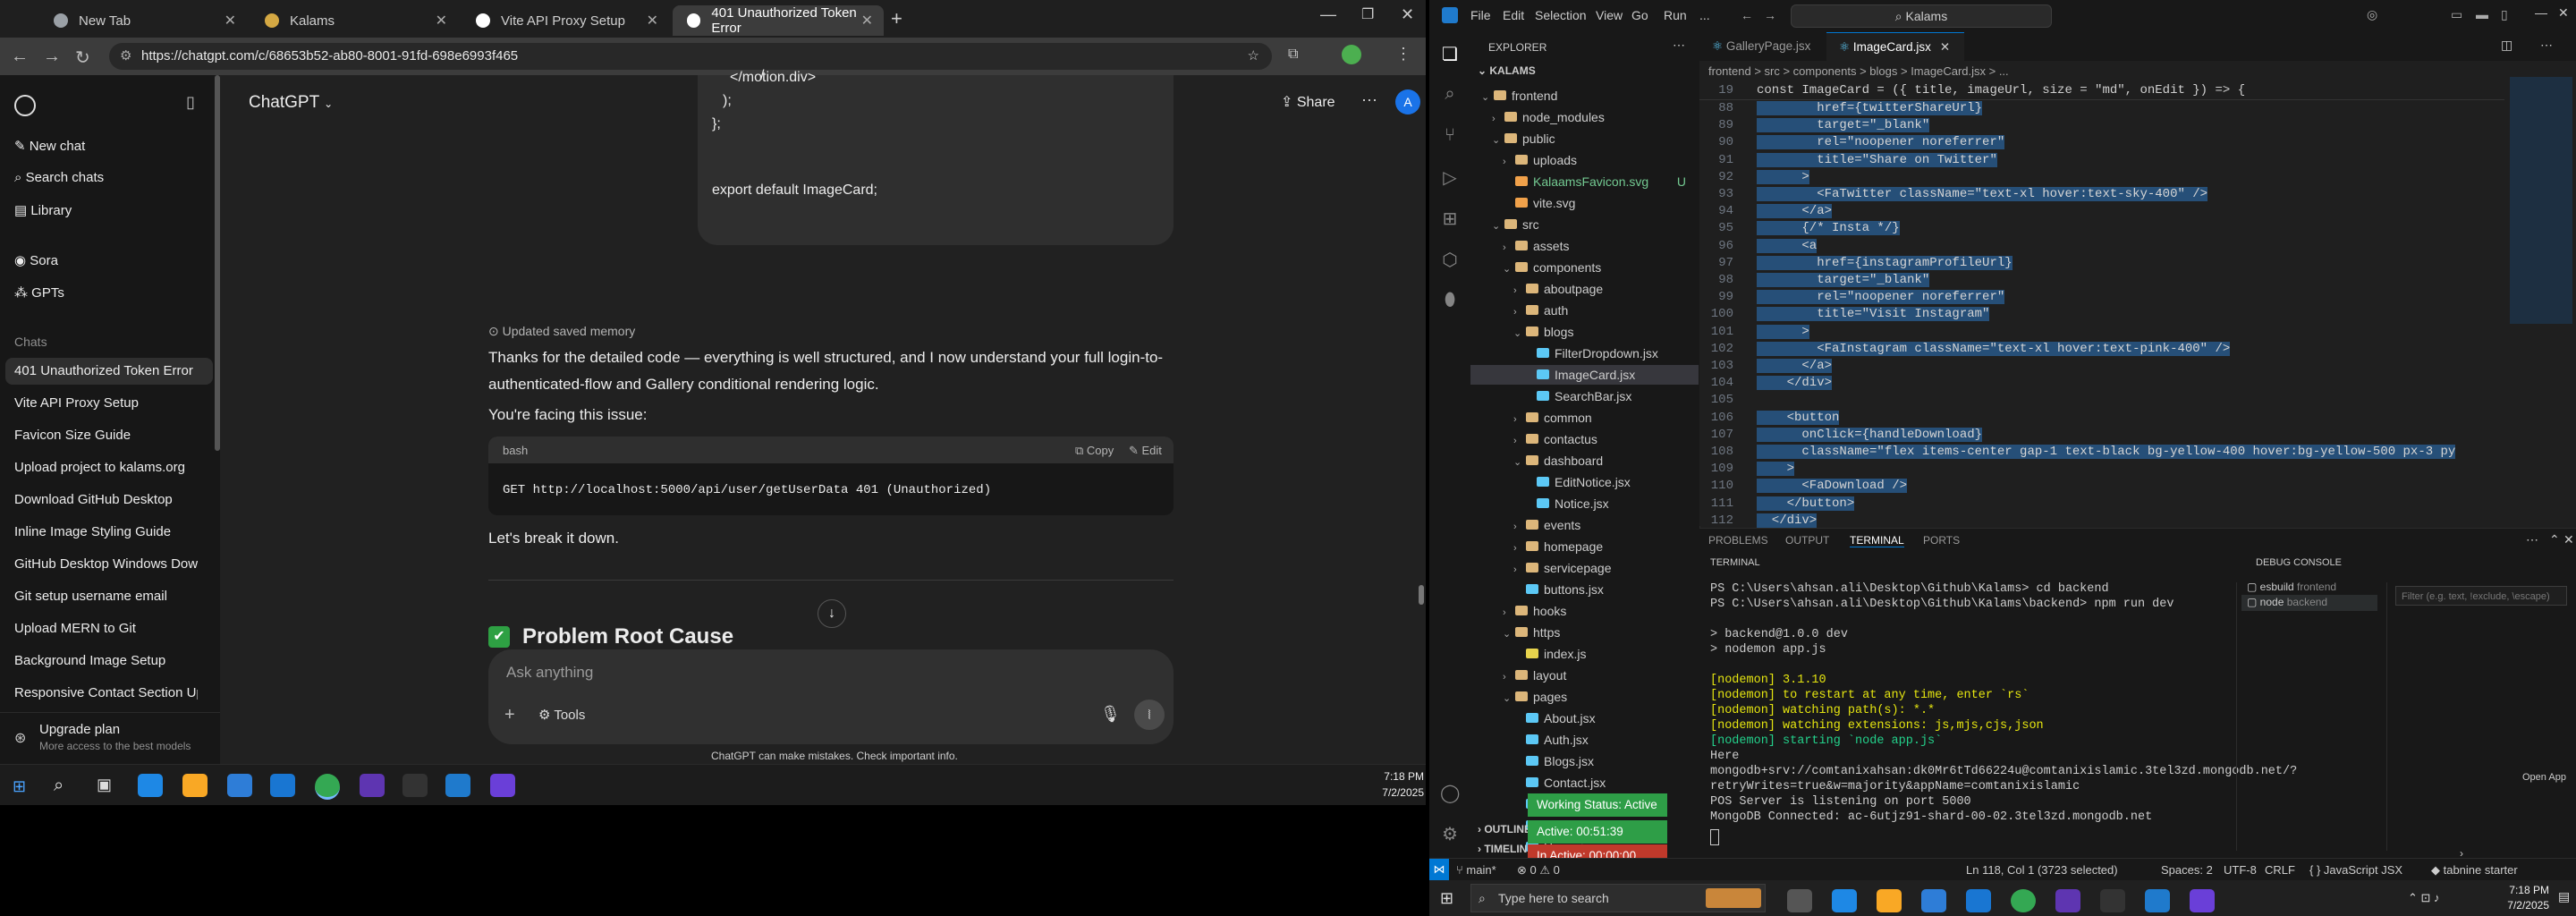 This screenshot has height=916, width=2576. Describe the element at coordinates (1584, 482) in the screenshot. I see `tree-file: EditNotice.jsx` at that location.